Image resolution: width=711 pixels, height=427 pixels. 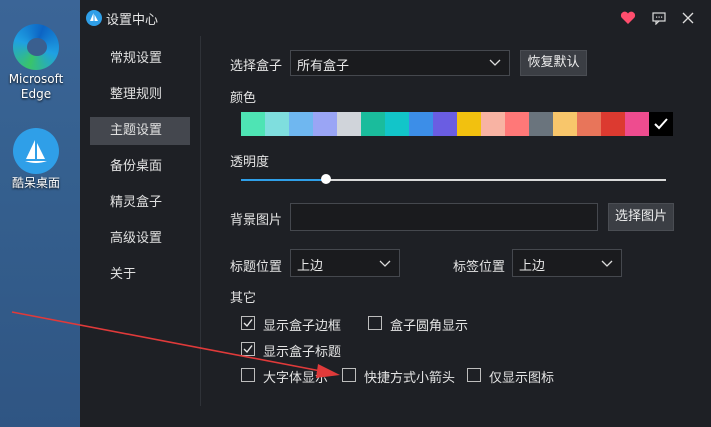 What do you see at coordinates (400, 63) in the screenshot?
I see `box-select: 所有盒子` at bounding box center [400, 63].